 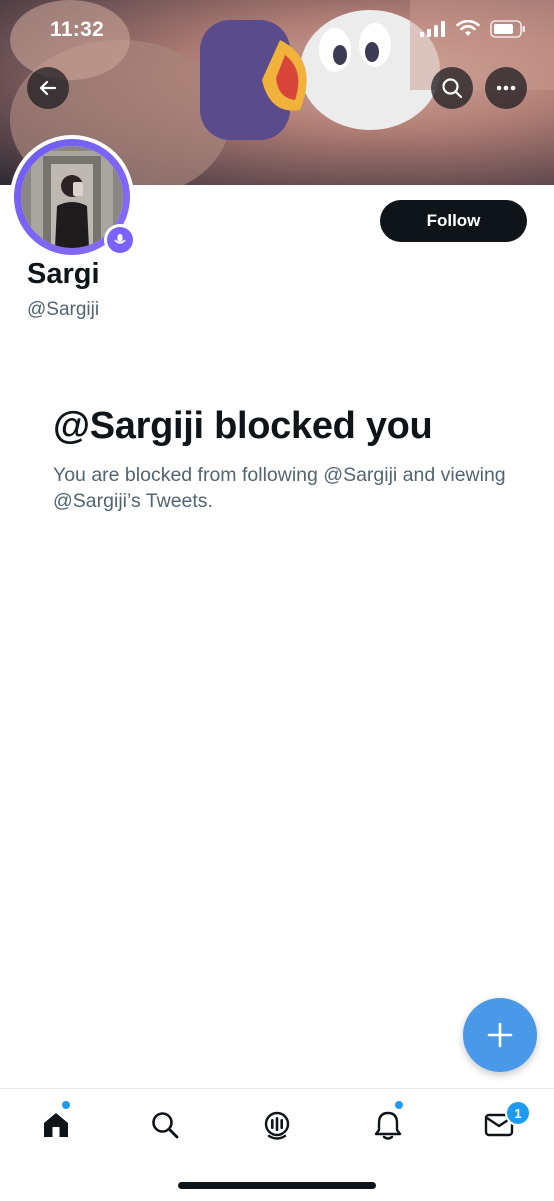 I want to click on status-icons, so click(x=473, y=29).